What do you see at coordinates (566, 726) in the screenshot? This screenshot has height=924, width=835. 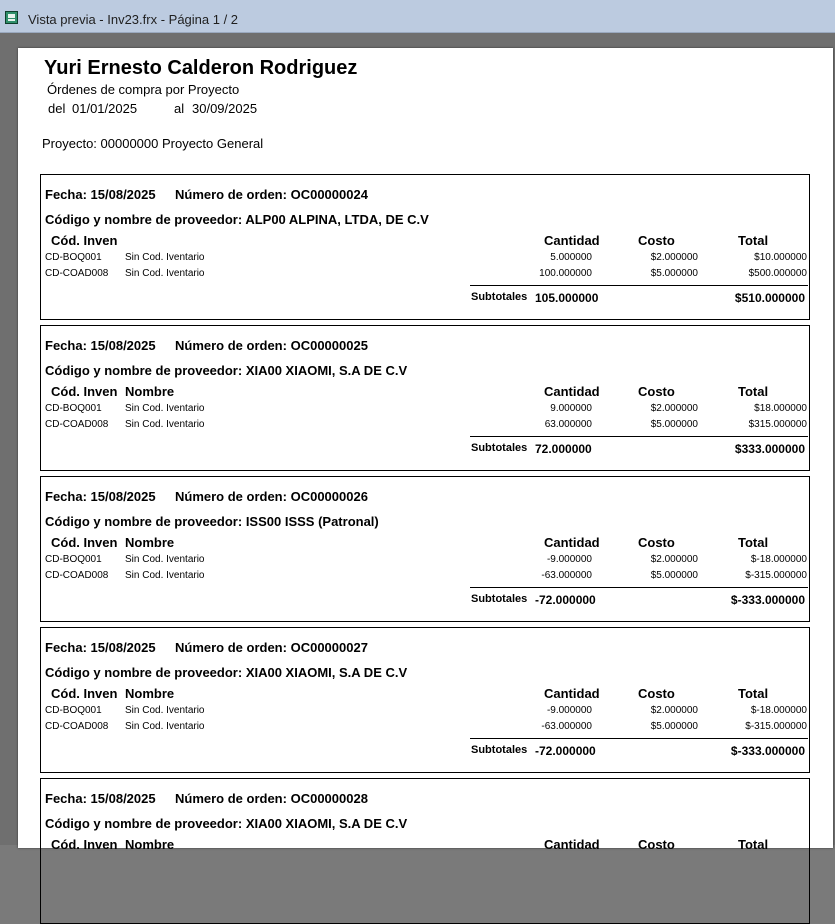 I see `item-quantity: -63.000000` at bounding box center [566, 726].